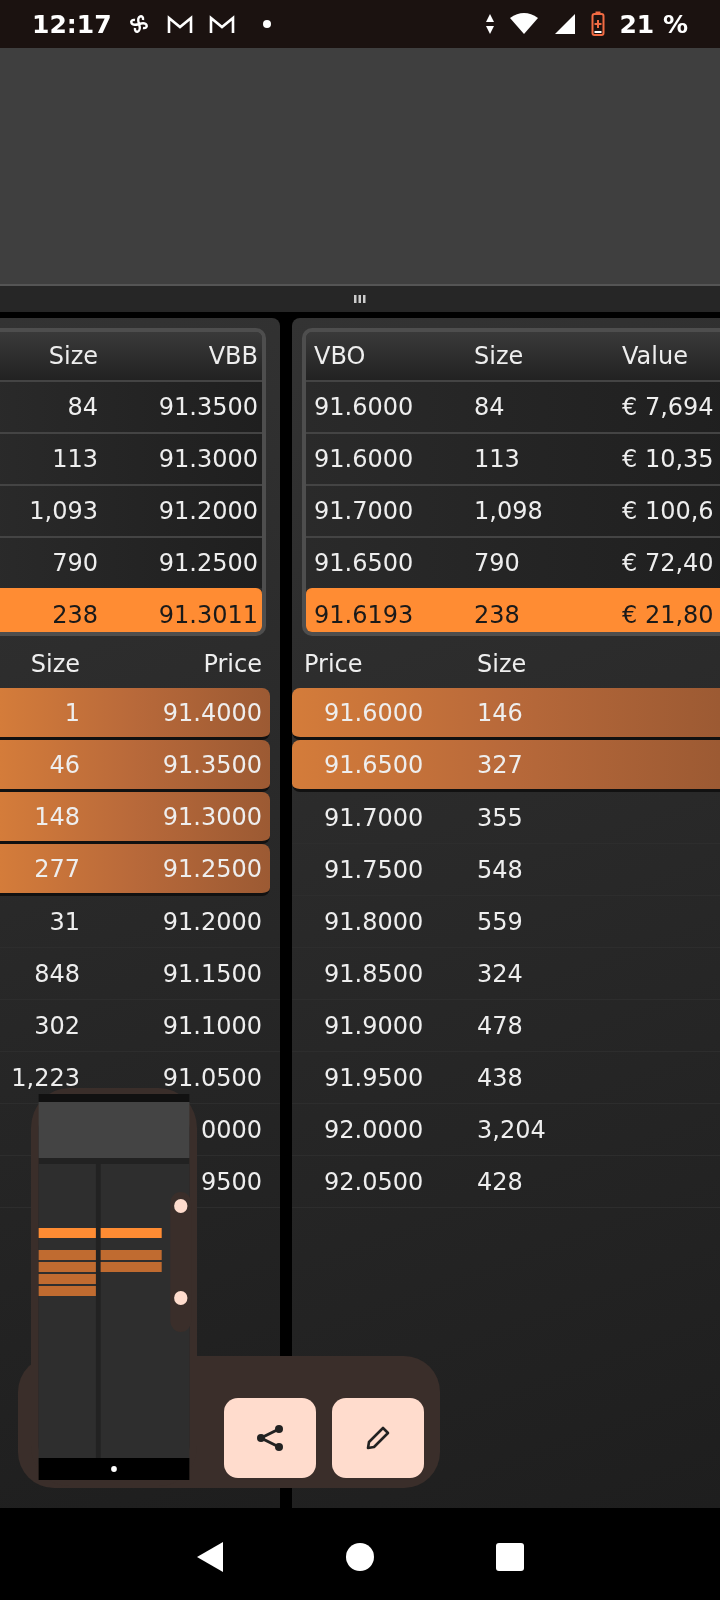  What do you see at coordinates (64, 921) in the screenshot?
I see `table-cell-text: 31` at bounding box center [64, 921].